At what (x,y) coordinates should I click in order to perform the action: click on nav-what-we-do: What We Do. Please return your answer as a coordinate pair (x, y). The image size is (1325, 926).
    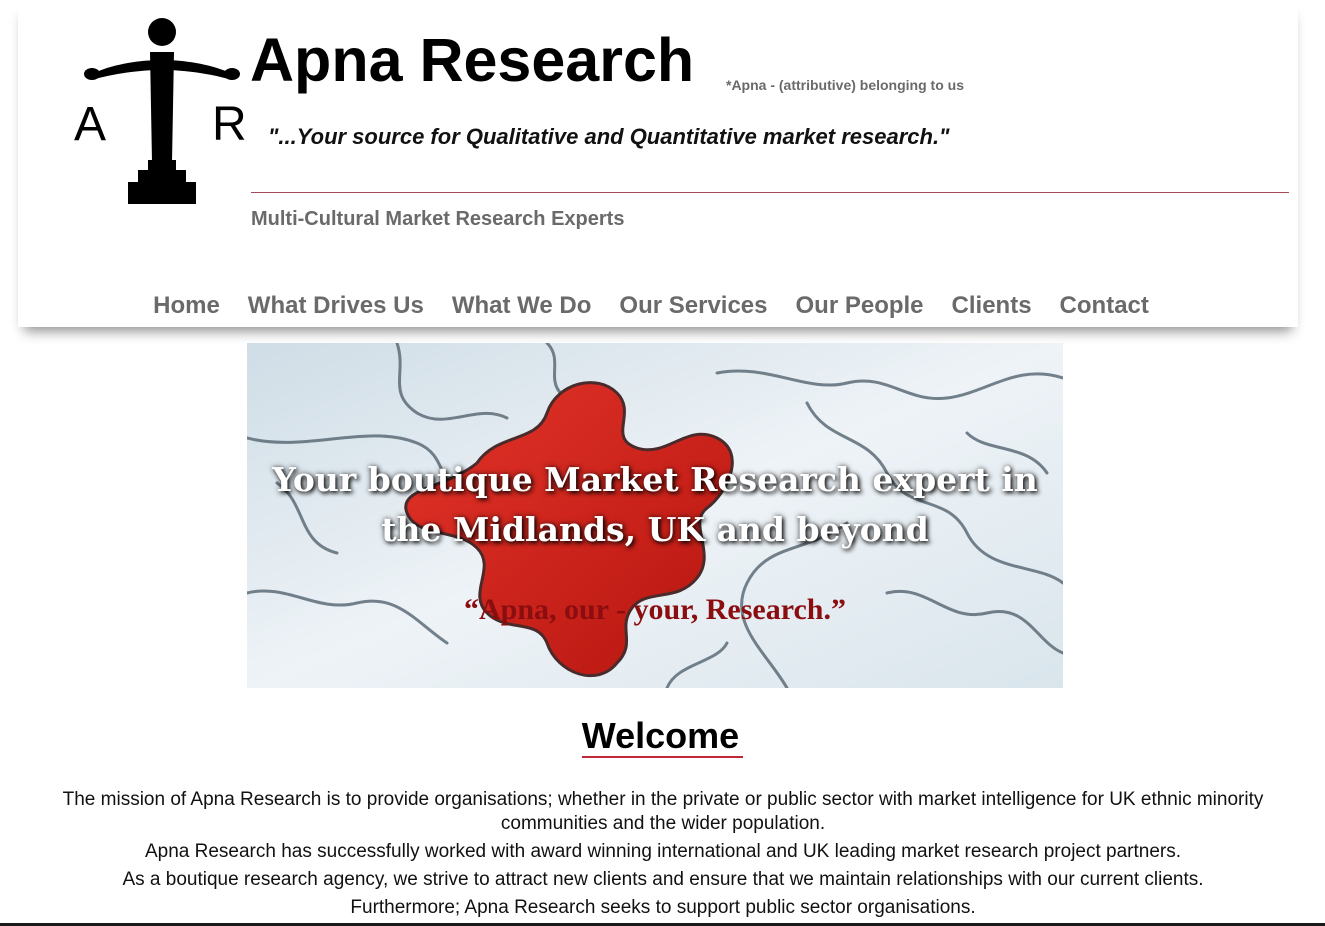
    Looking at the image, I should click on (522, 306).